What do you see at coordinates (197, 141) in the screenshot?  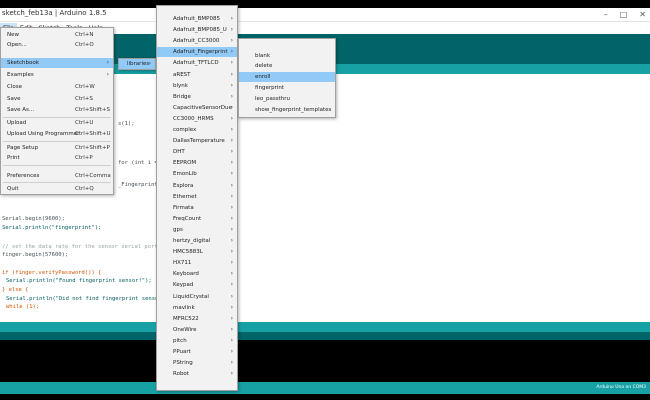 I see `library-item: DallasTemperature ›` at bounding box center [197, 141].